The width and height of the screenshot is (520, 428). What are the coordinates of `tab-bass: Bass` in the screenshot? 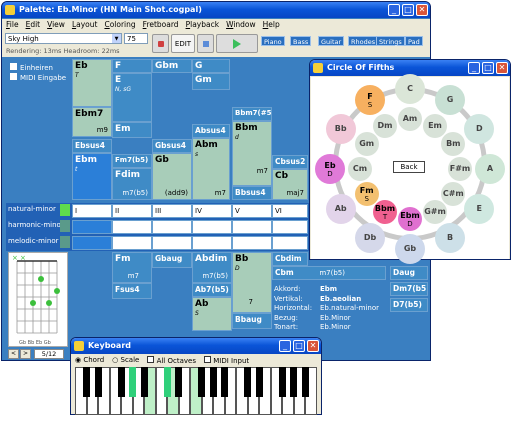 It's located at (301, 41).